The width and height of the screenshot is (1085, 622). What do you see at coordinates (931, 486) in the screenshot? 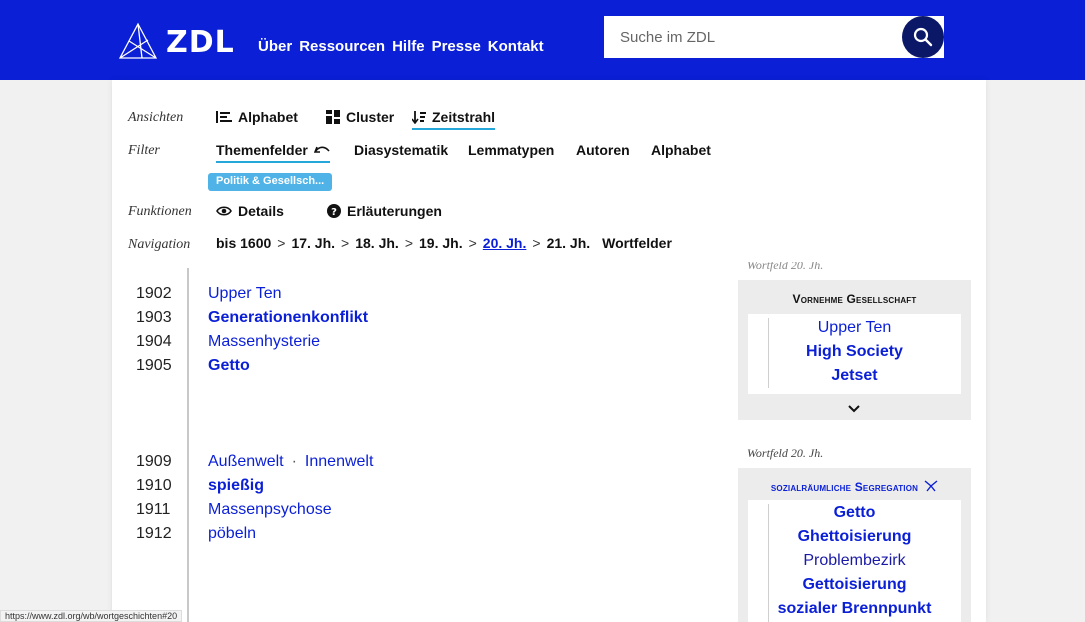
I see `scissors-icon` at bounding box center [931, 486].